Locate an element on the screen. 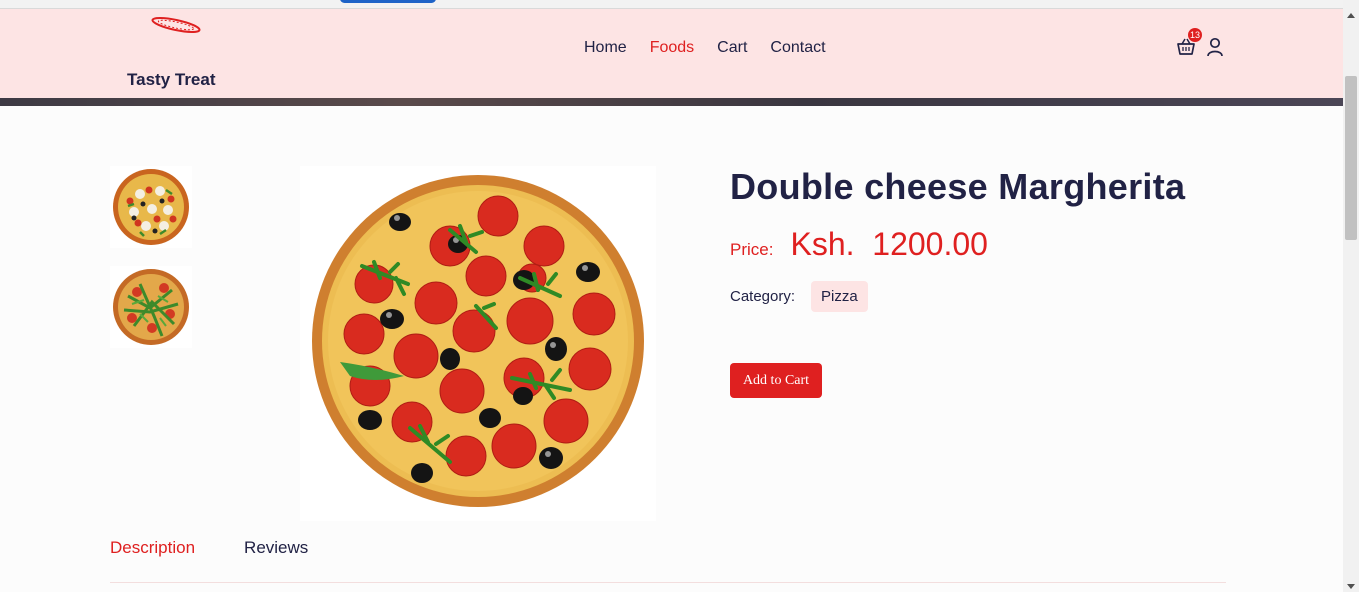  add-to-cart-button: Add to Cart is located at coordinates (776, 380).